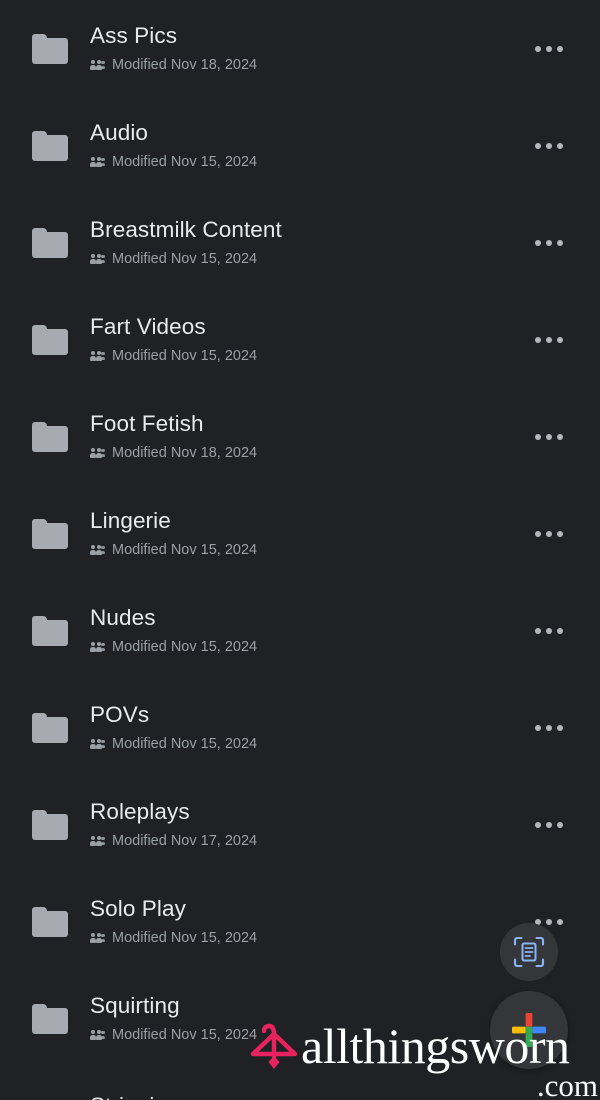 The width and height of the screenshot is (600, 1100). I want to click on file-name: Fart Videos, so click(148, 326).